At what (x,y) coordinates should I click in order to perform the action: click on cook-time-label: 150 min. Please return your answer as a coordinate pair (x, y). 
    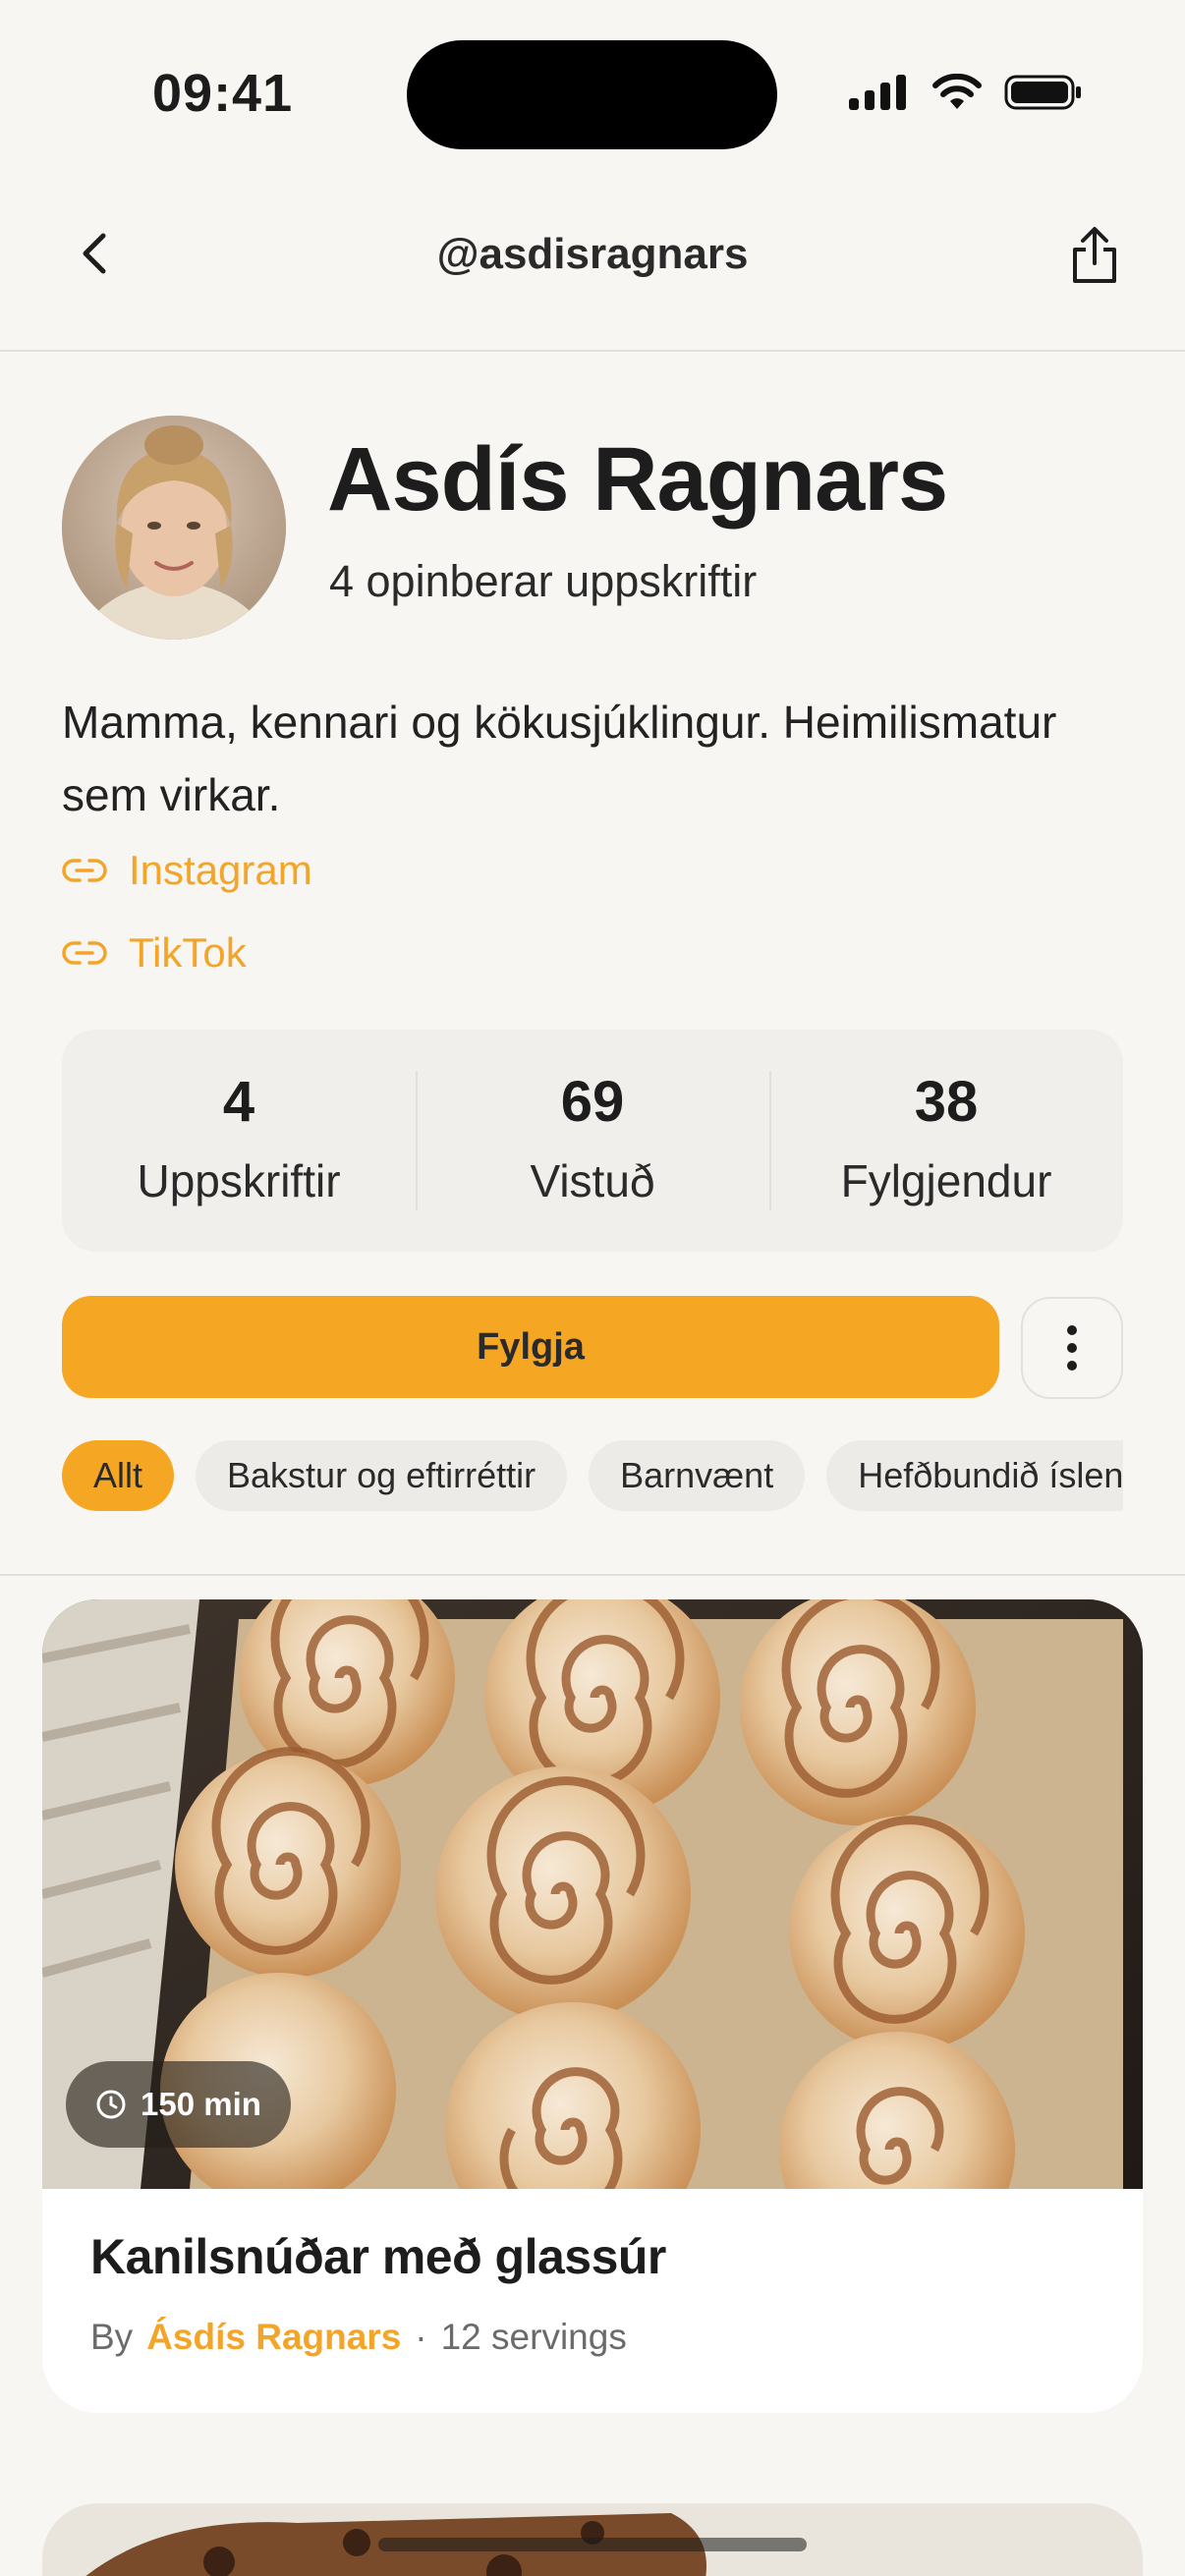
    Looking at the image, I should click on (201, 2104).